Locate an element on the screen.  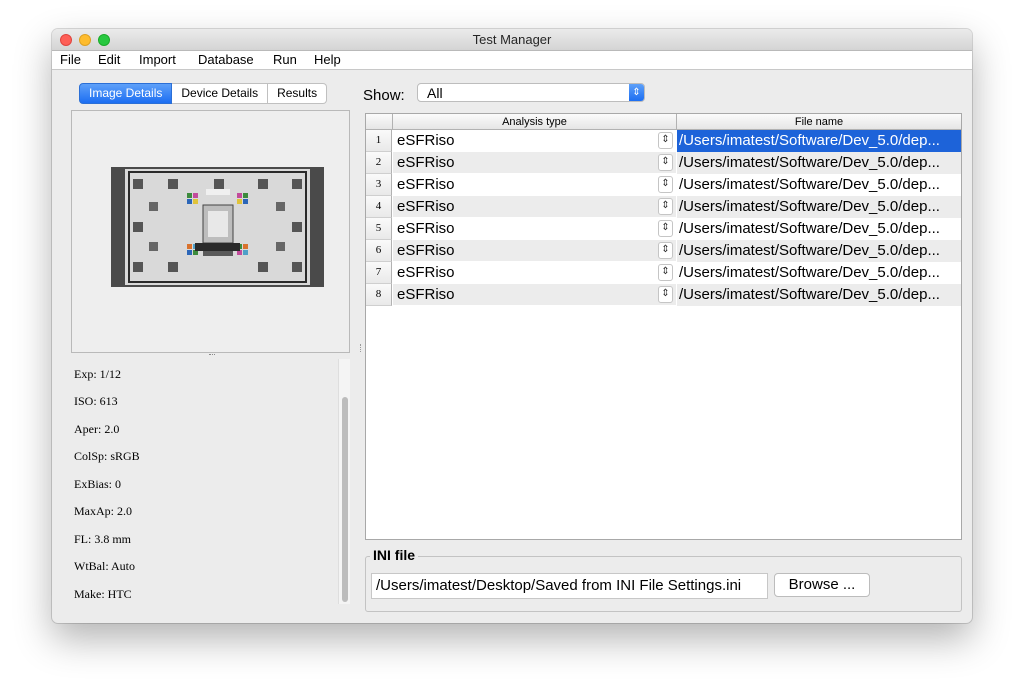
splitter-handle is located at coordinates (212, 355).